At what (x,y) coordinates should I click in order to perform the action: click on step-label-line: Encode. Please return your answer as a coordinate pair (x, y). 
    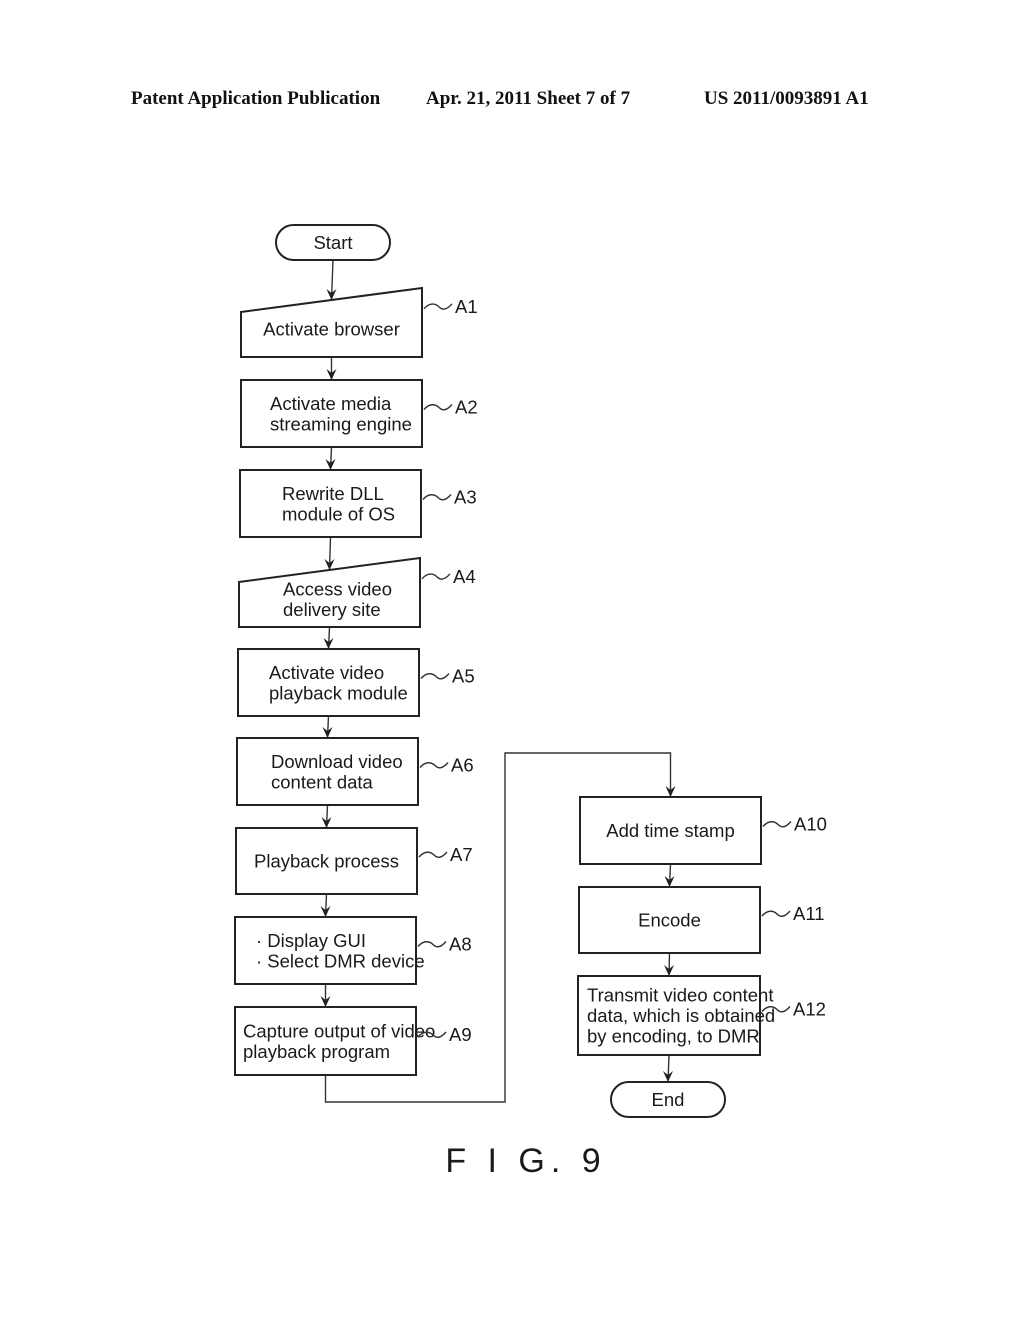
    Looking at the image, I should click on (669, 920).